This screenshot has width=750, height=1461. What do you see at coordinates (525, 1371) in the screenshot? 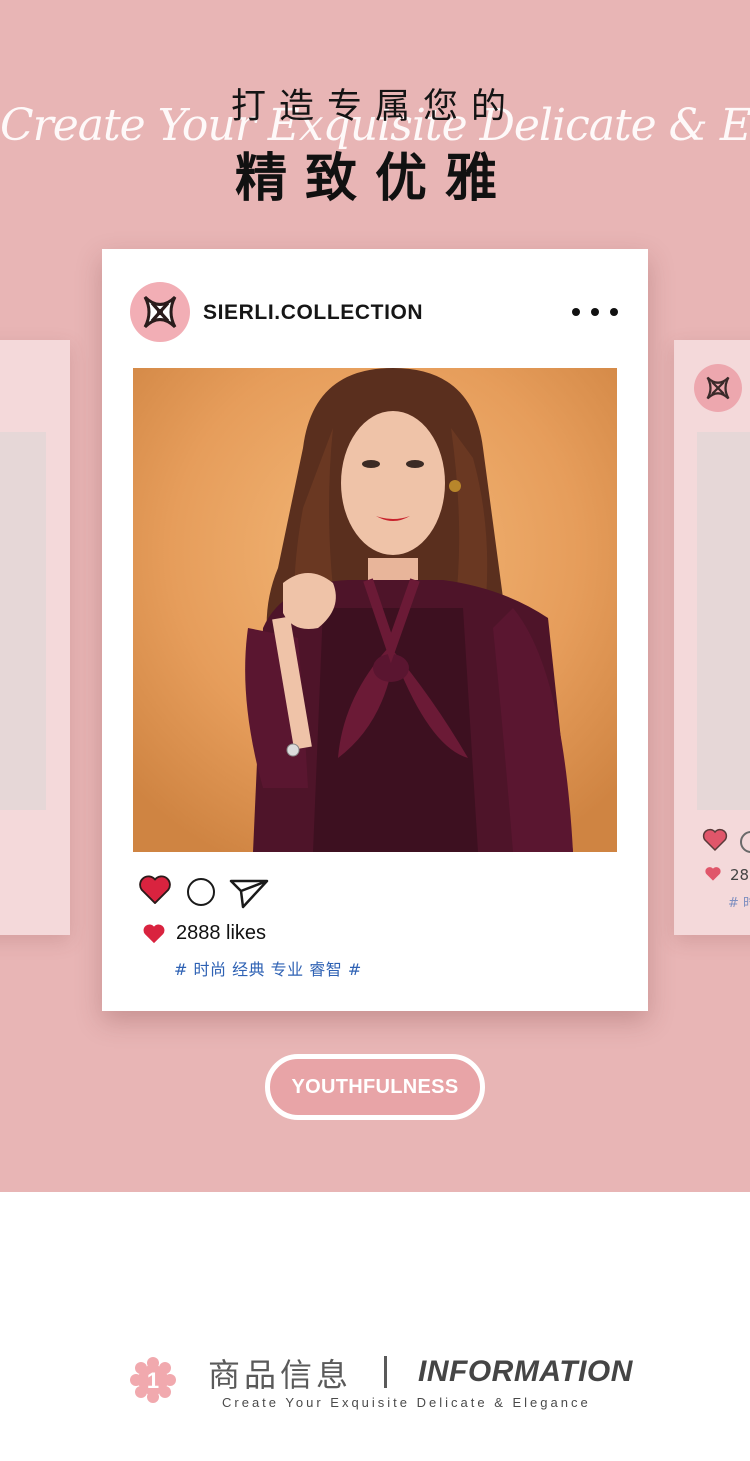
I see `info-title-en: INFORMATION` at bounding box center [525, 1371].